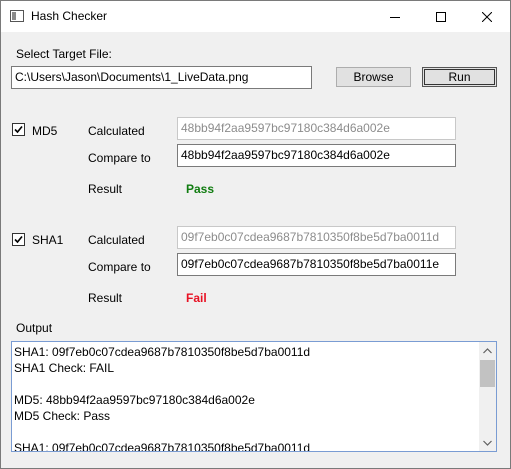 This screenshot has width=511, height=469. I want to click on maximize-button, so click(441, 16).